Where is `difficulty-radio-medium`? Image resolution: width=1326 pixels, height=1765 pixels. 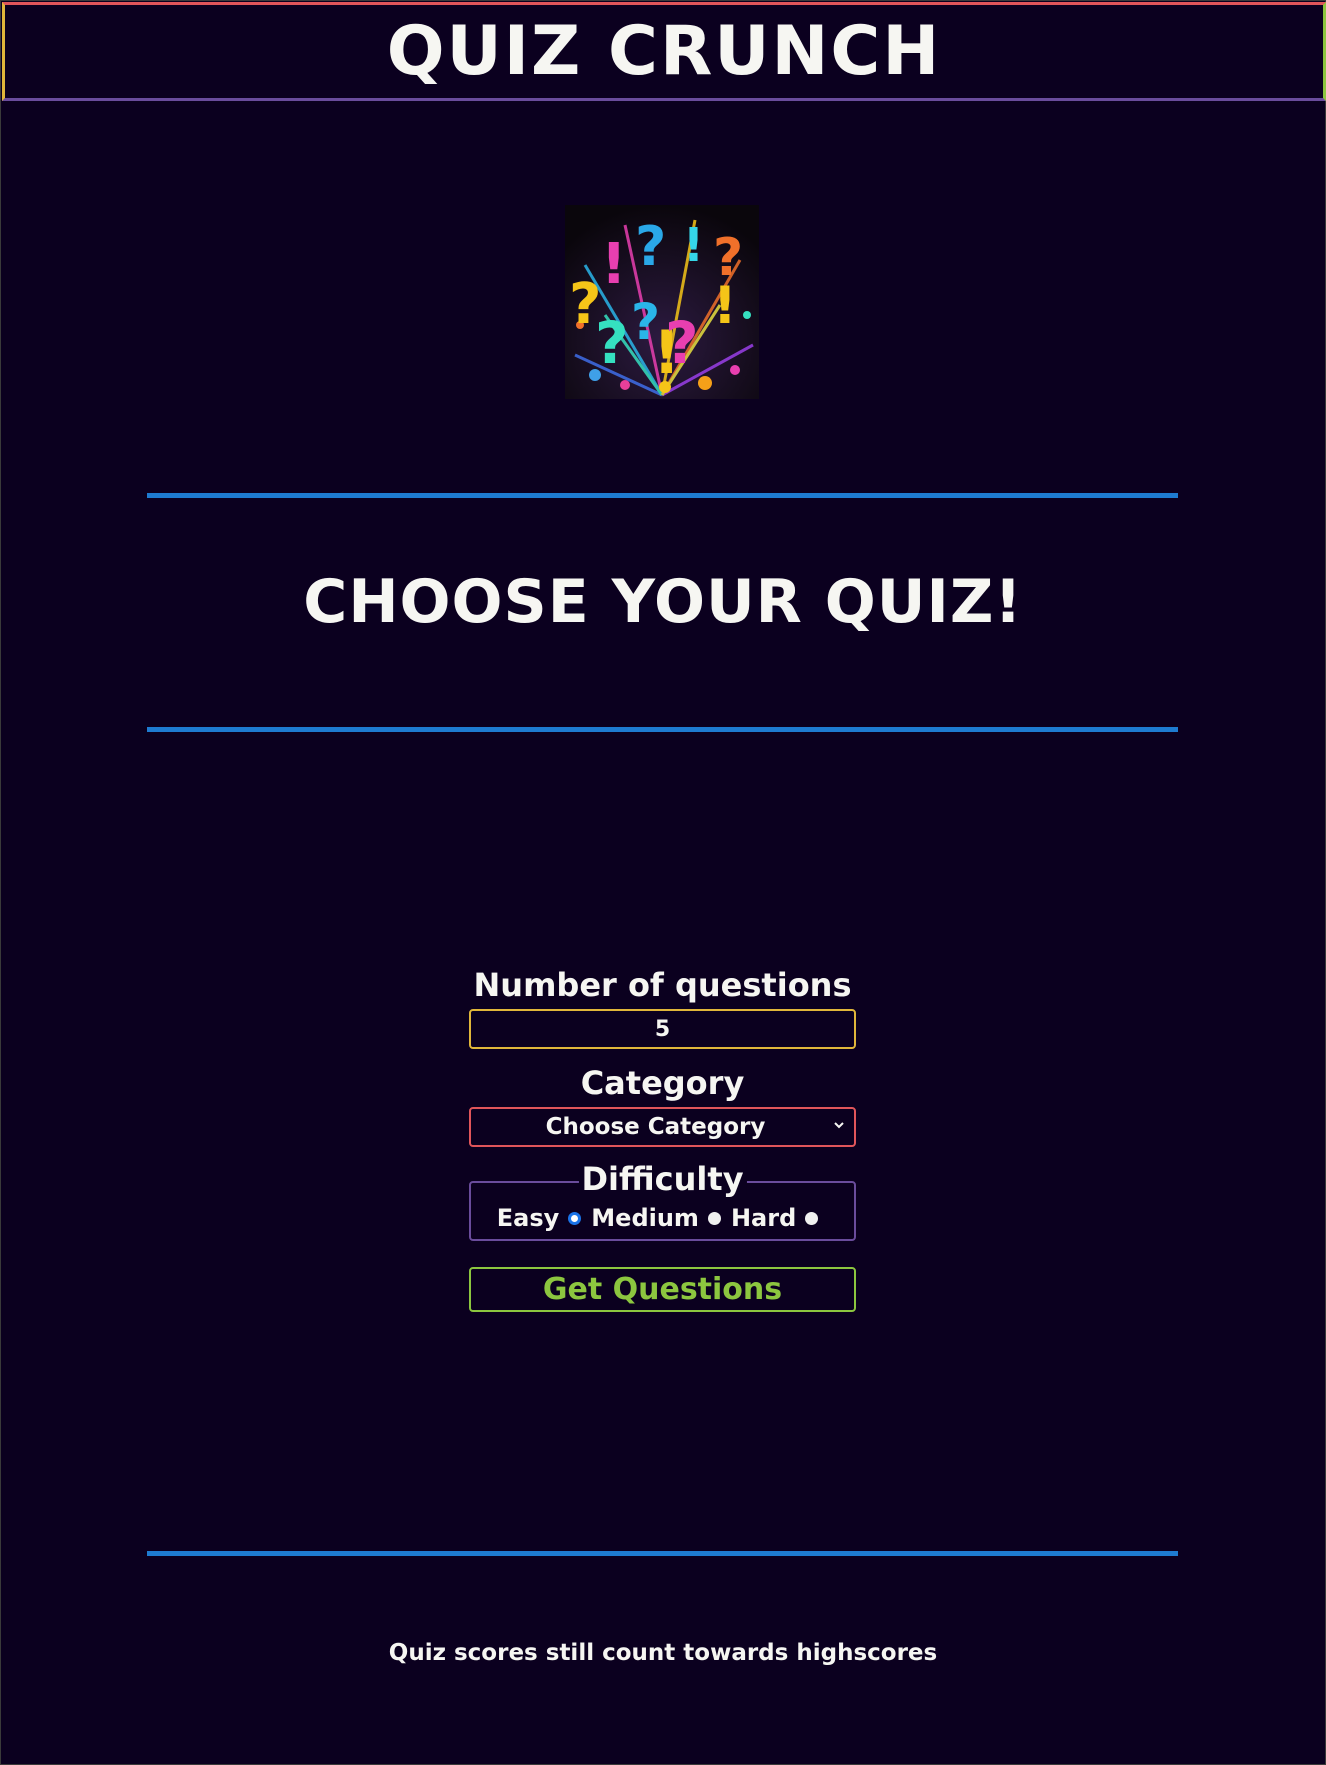
difficulty-radio-medium is located at coordinates (714, 1218).